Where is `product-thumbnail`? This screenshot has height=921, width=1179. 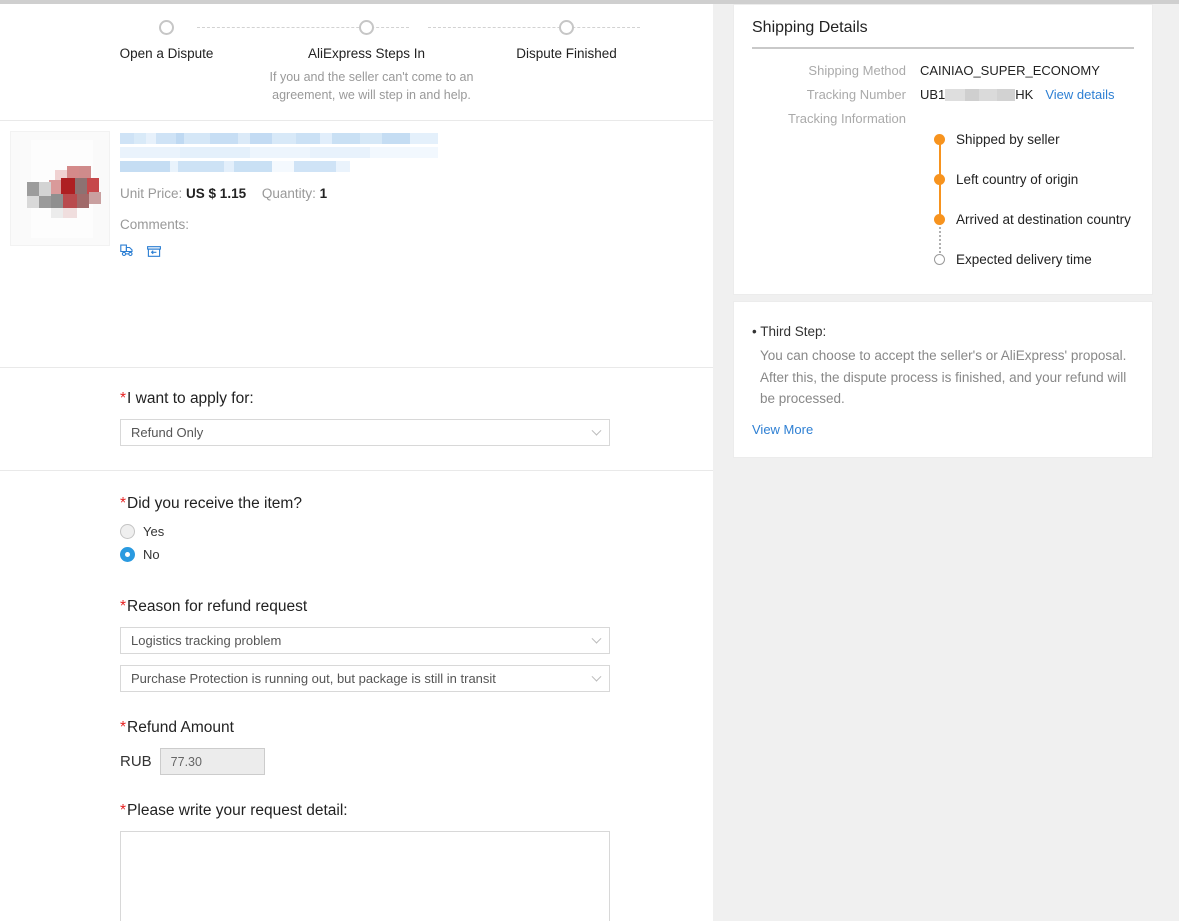
product-thumbnail is located at coordinates (60, 188).